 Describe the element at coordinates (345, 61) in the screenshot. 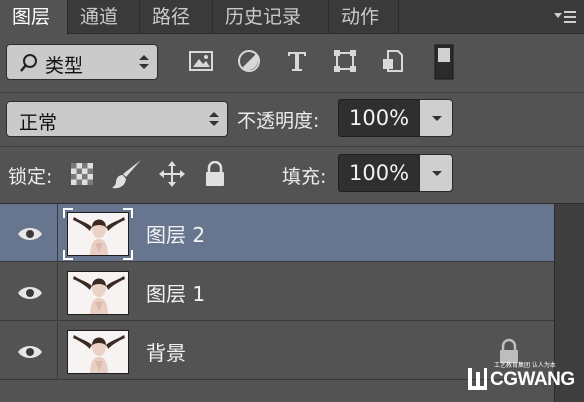

I see `shape-filter-icon` at that location.